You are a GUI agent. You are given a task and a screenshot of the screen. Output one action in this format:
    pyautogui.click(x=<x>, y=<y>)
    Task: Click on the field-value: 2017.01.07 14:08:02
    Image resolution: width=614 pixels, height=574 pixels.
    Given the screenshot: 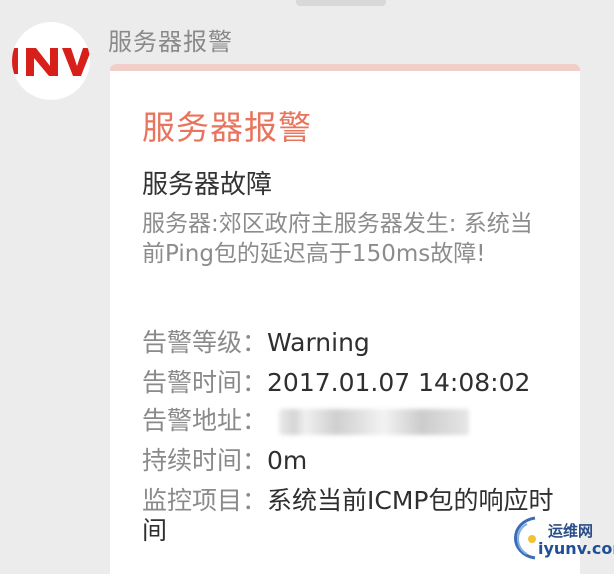 What is the action you would take?
    pyautogui.click(x=399, y=382)
    